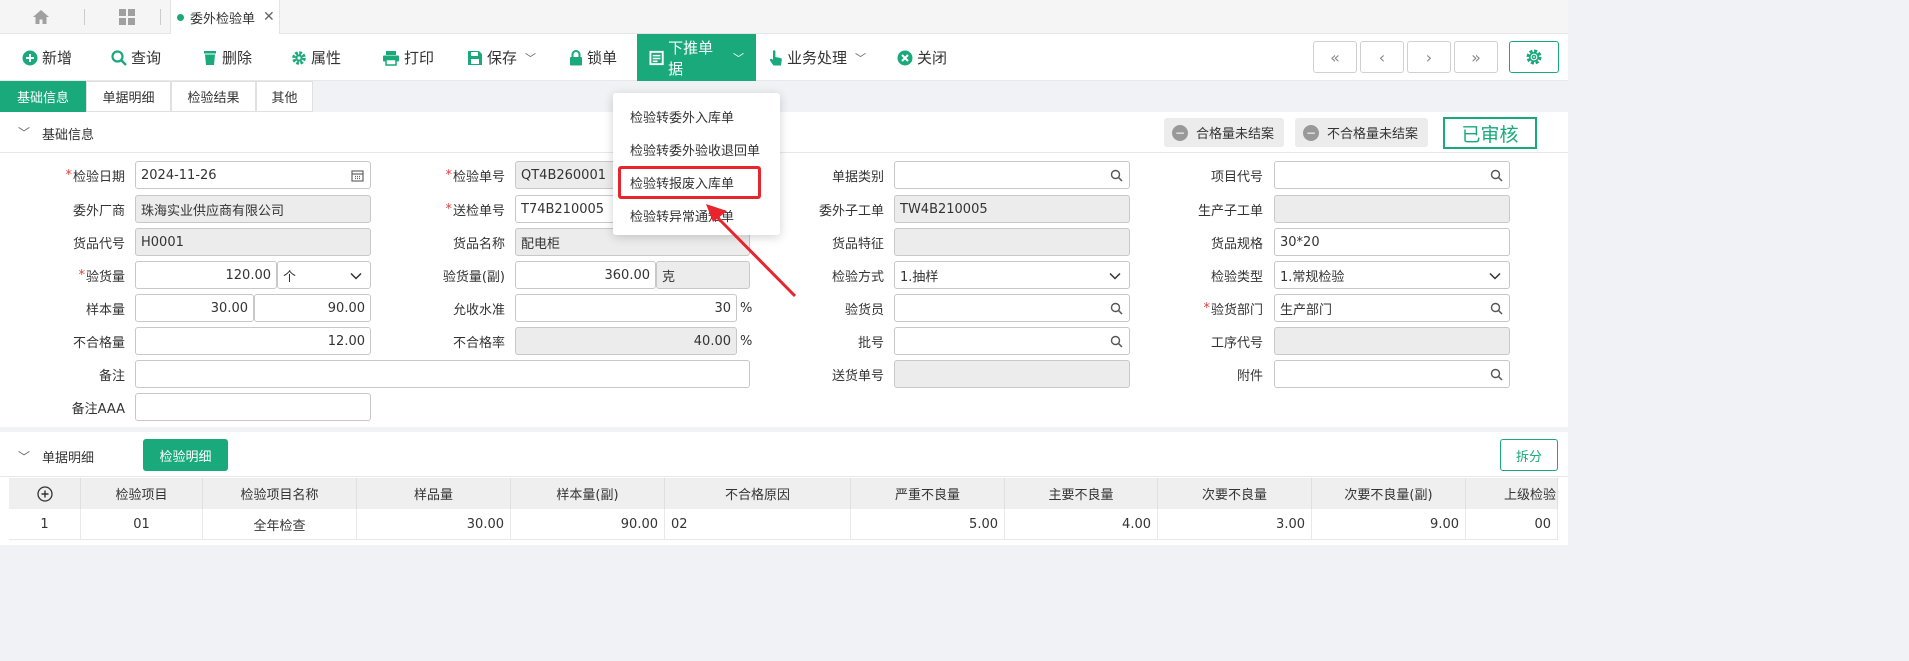 The image size is (1909, 661). I want to click on column-header: 检验项目, so click(142, 493).